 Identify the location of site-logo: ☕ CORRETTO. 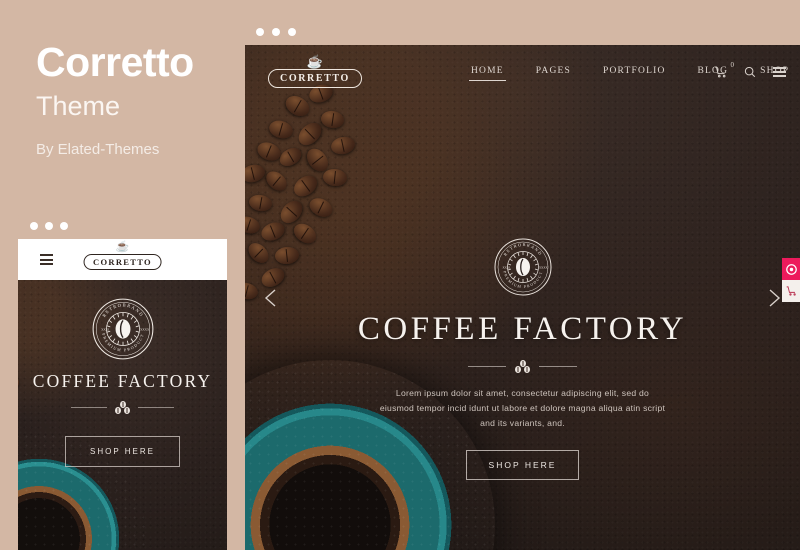
(315, 71).